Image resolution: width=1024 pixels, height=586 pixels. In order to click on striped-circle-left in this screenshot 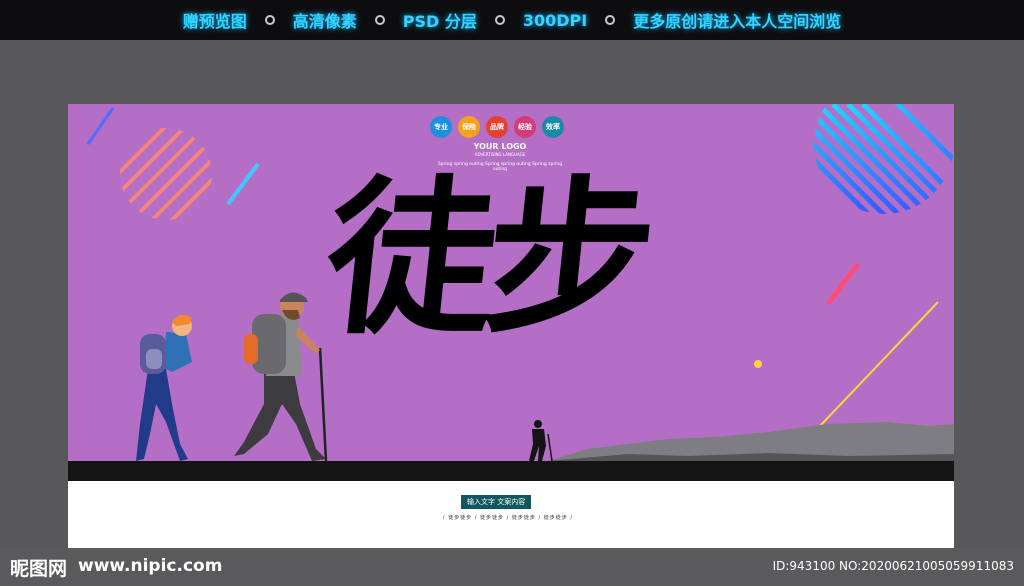, I will do `click(166, 174)`.